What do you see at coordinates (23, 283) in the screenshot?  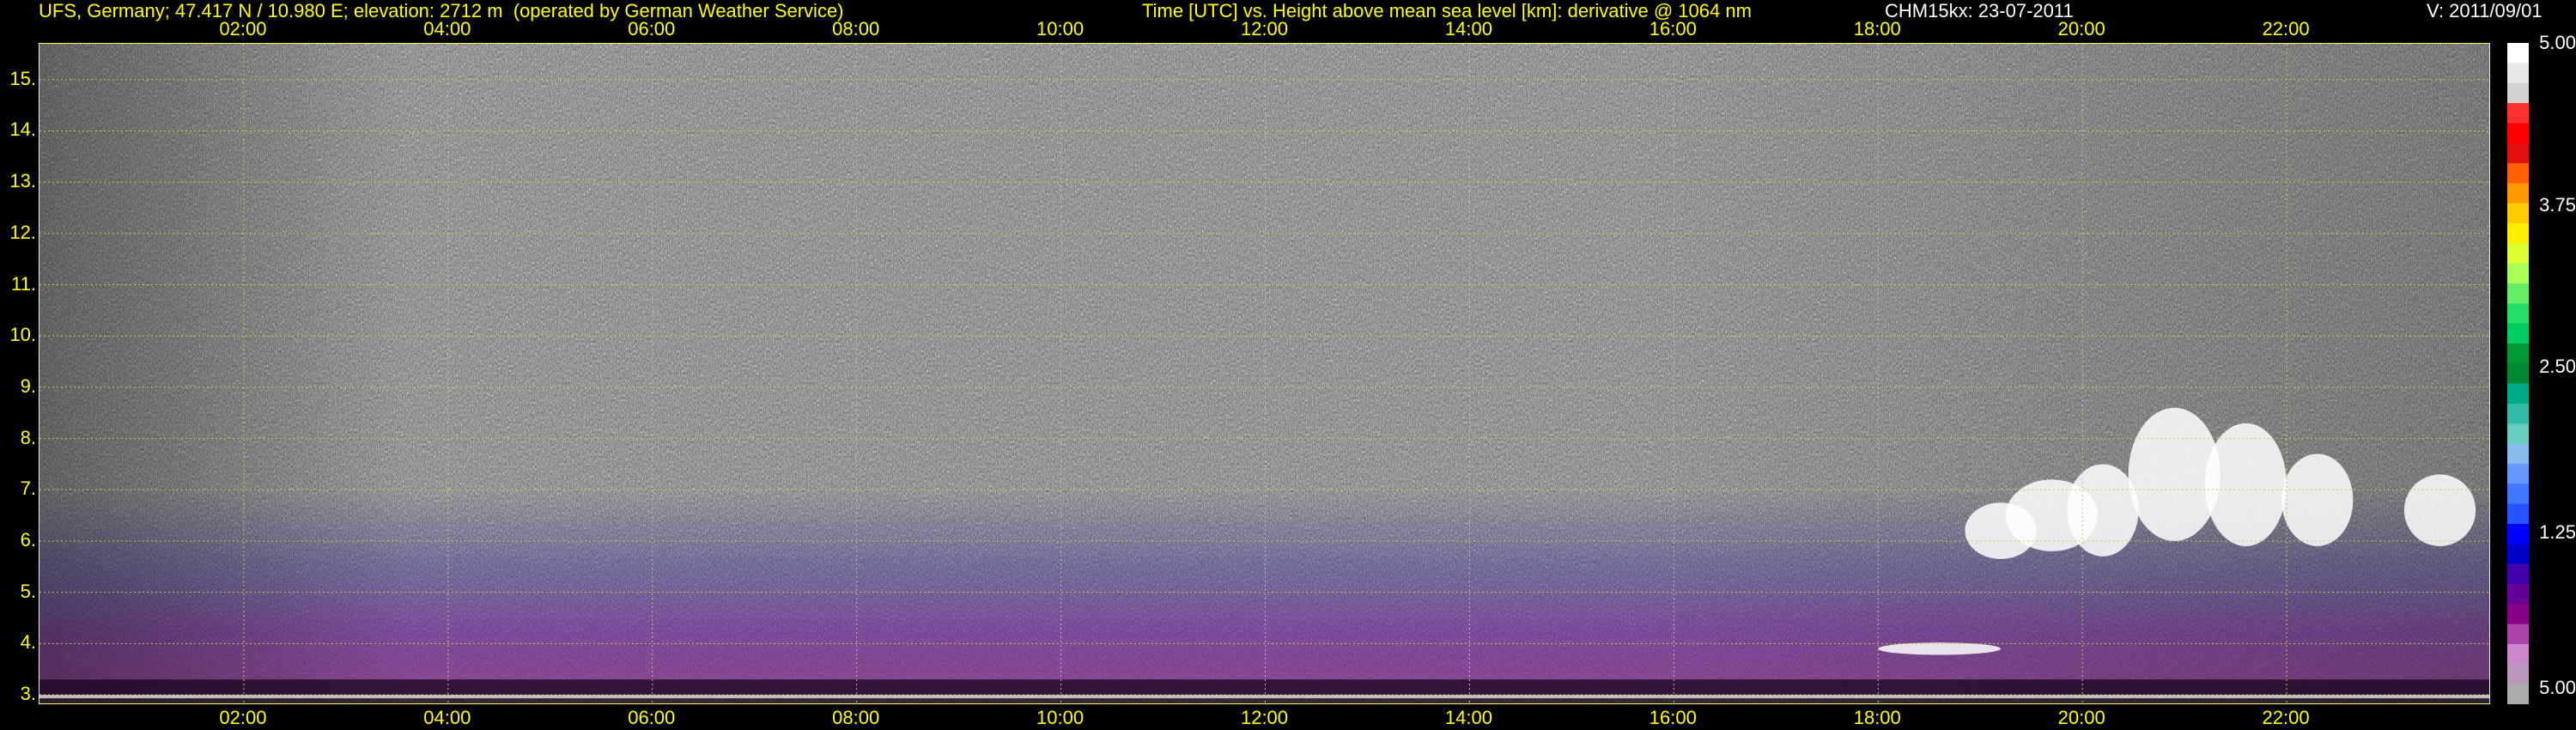 I see `y-tick-label: 11.` at bounding box center [23, 283].